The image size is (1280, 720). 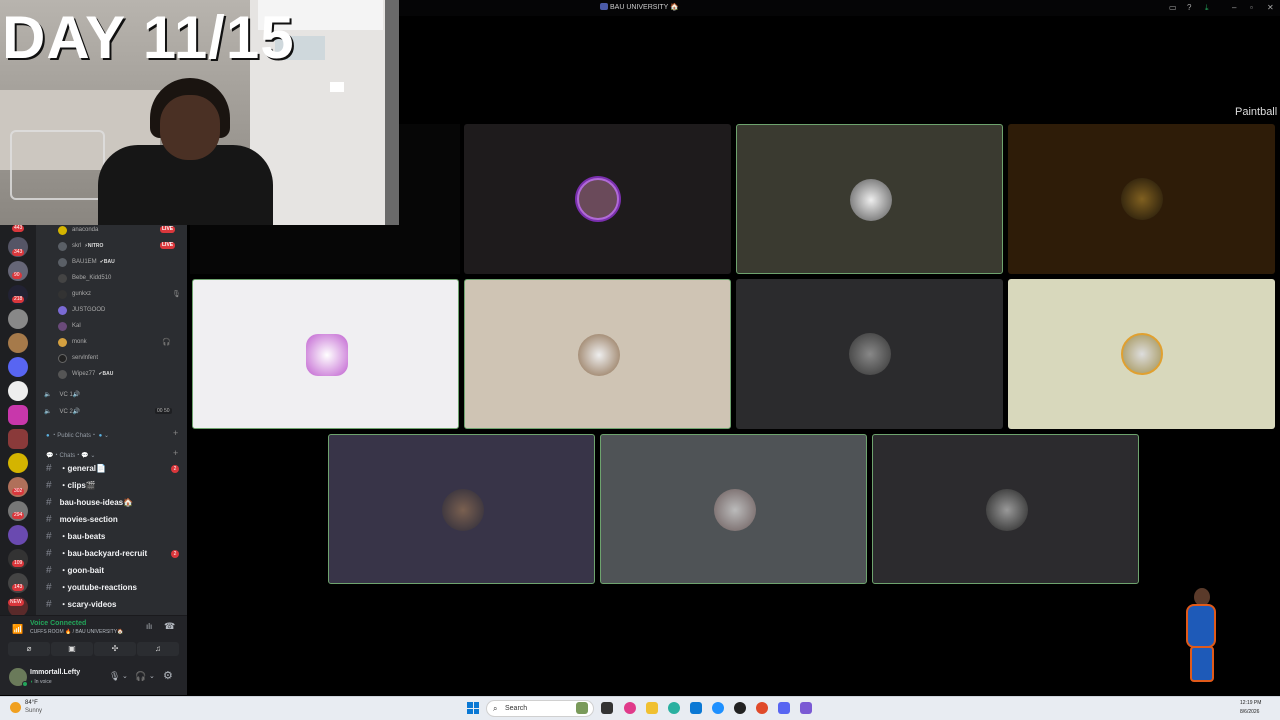 What do you see at coordinates (169, 626) in the screenshot?
I see `disconnect-icon: ☎` at bounding box center [169, 626].